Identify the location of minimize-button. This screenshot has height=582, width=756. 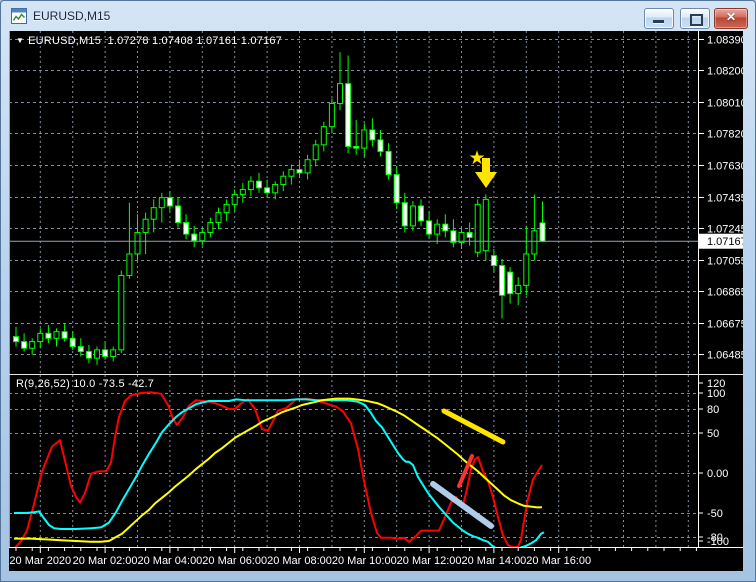
(659, 18).